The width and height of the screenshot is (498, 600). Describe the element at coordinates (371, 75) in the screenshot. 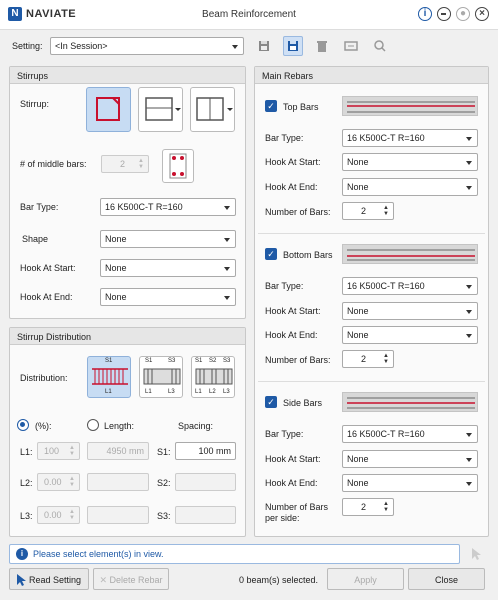

I see `main-rebars-header: Main Rebars` at that location.